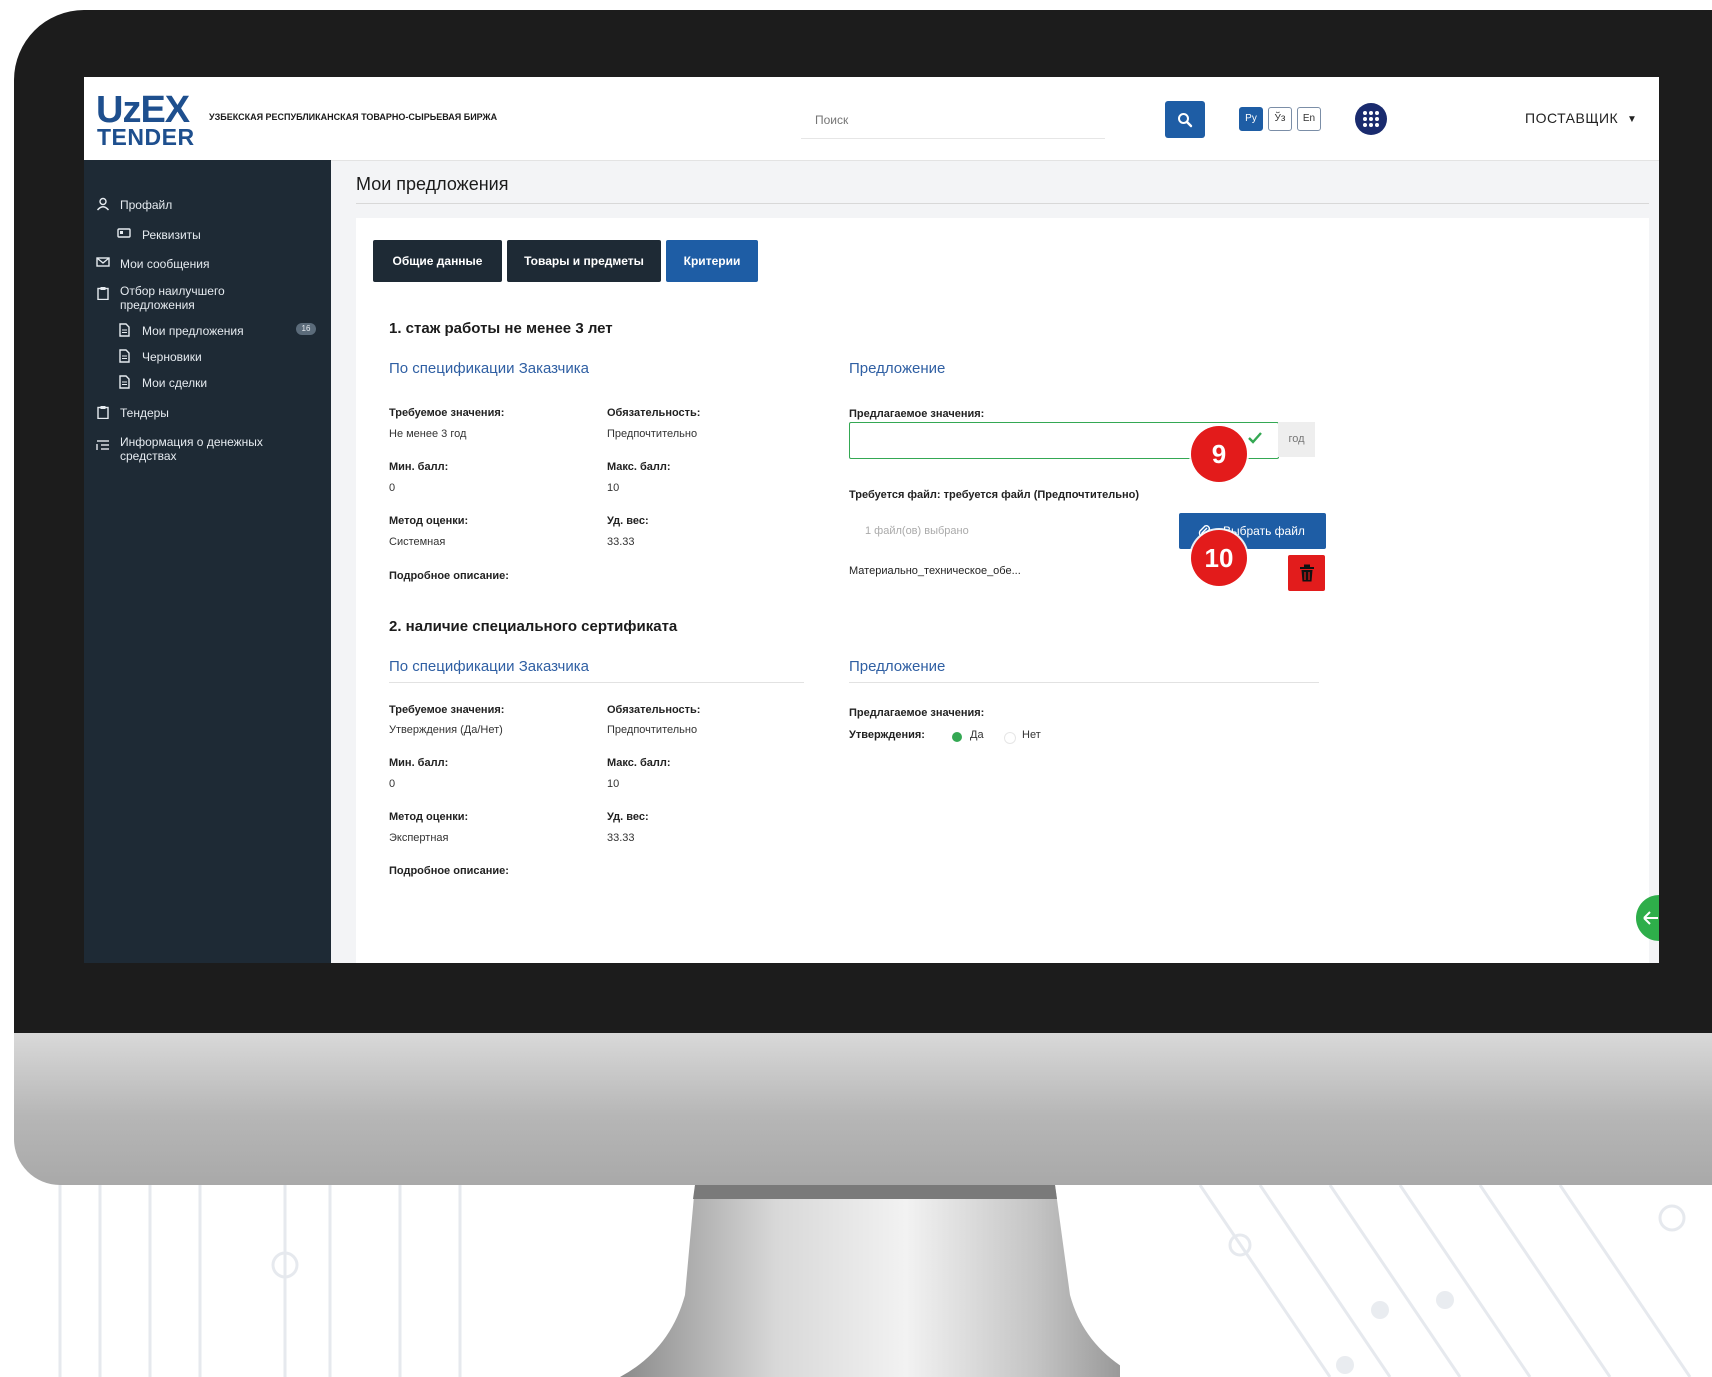  Describe the element at coordinates (446, 730) in the screenshot. I see `required-value: Утверждения (Да/Нет)` at that location.